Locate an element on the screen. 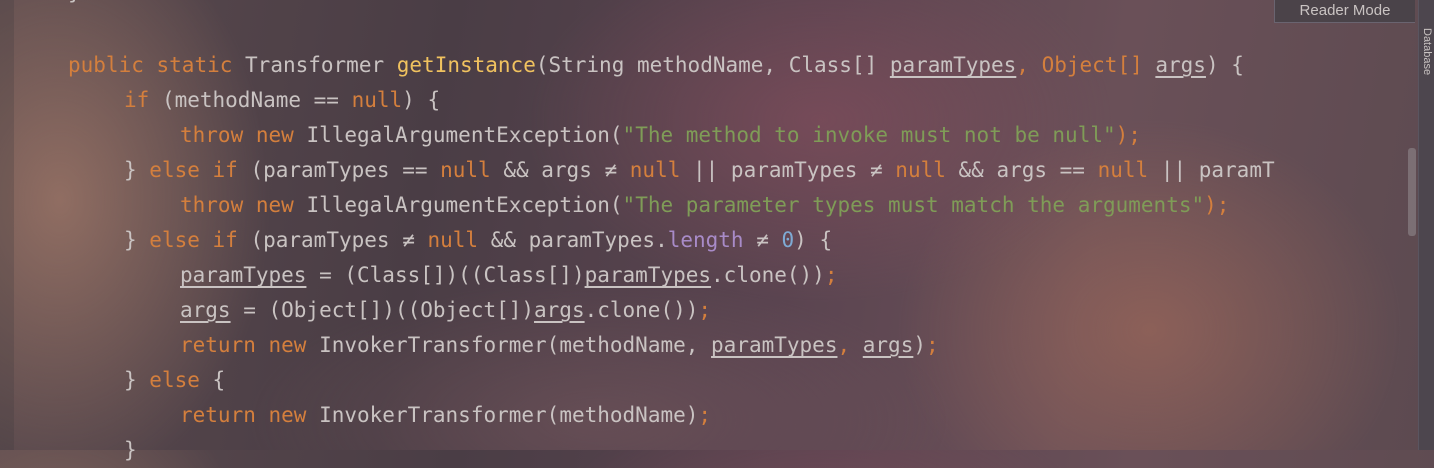  code-text: || paramTypes ≠ is located at coordinates (788, 170).